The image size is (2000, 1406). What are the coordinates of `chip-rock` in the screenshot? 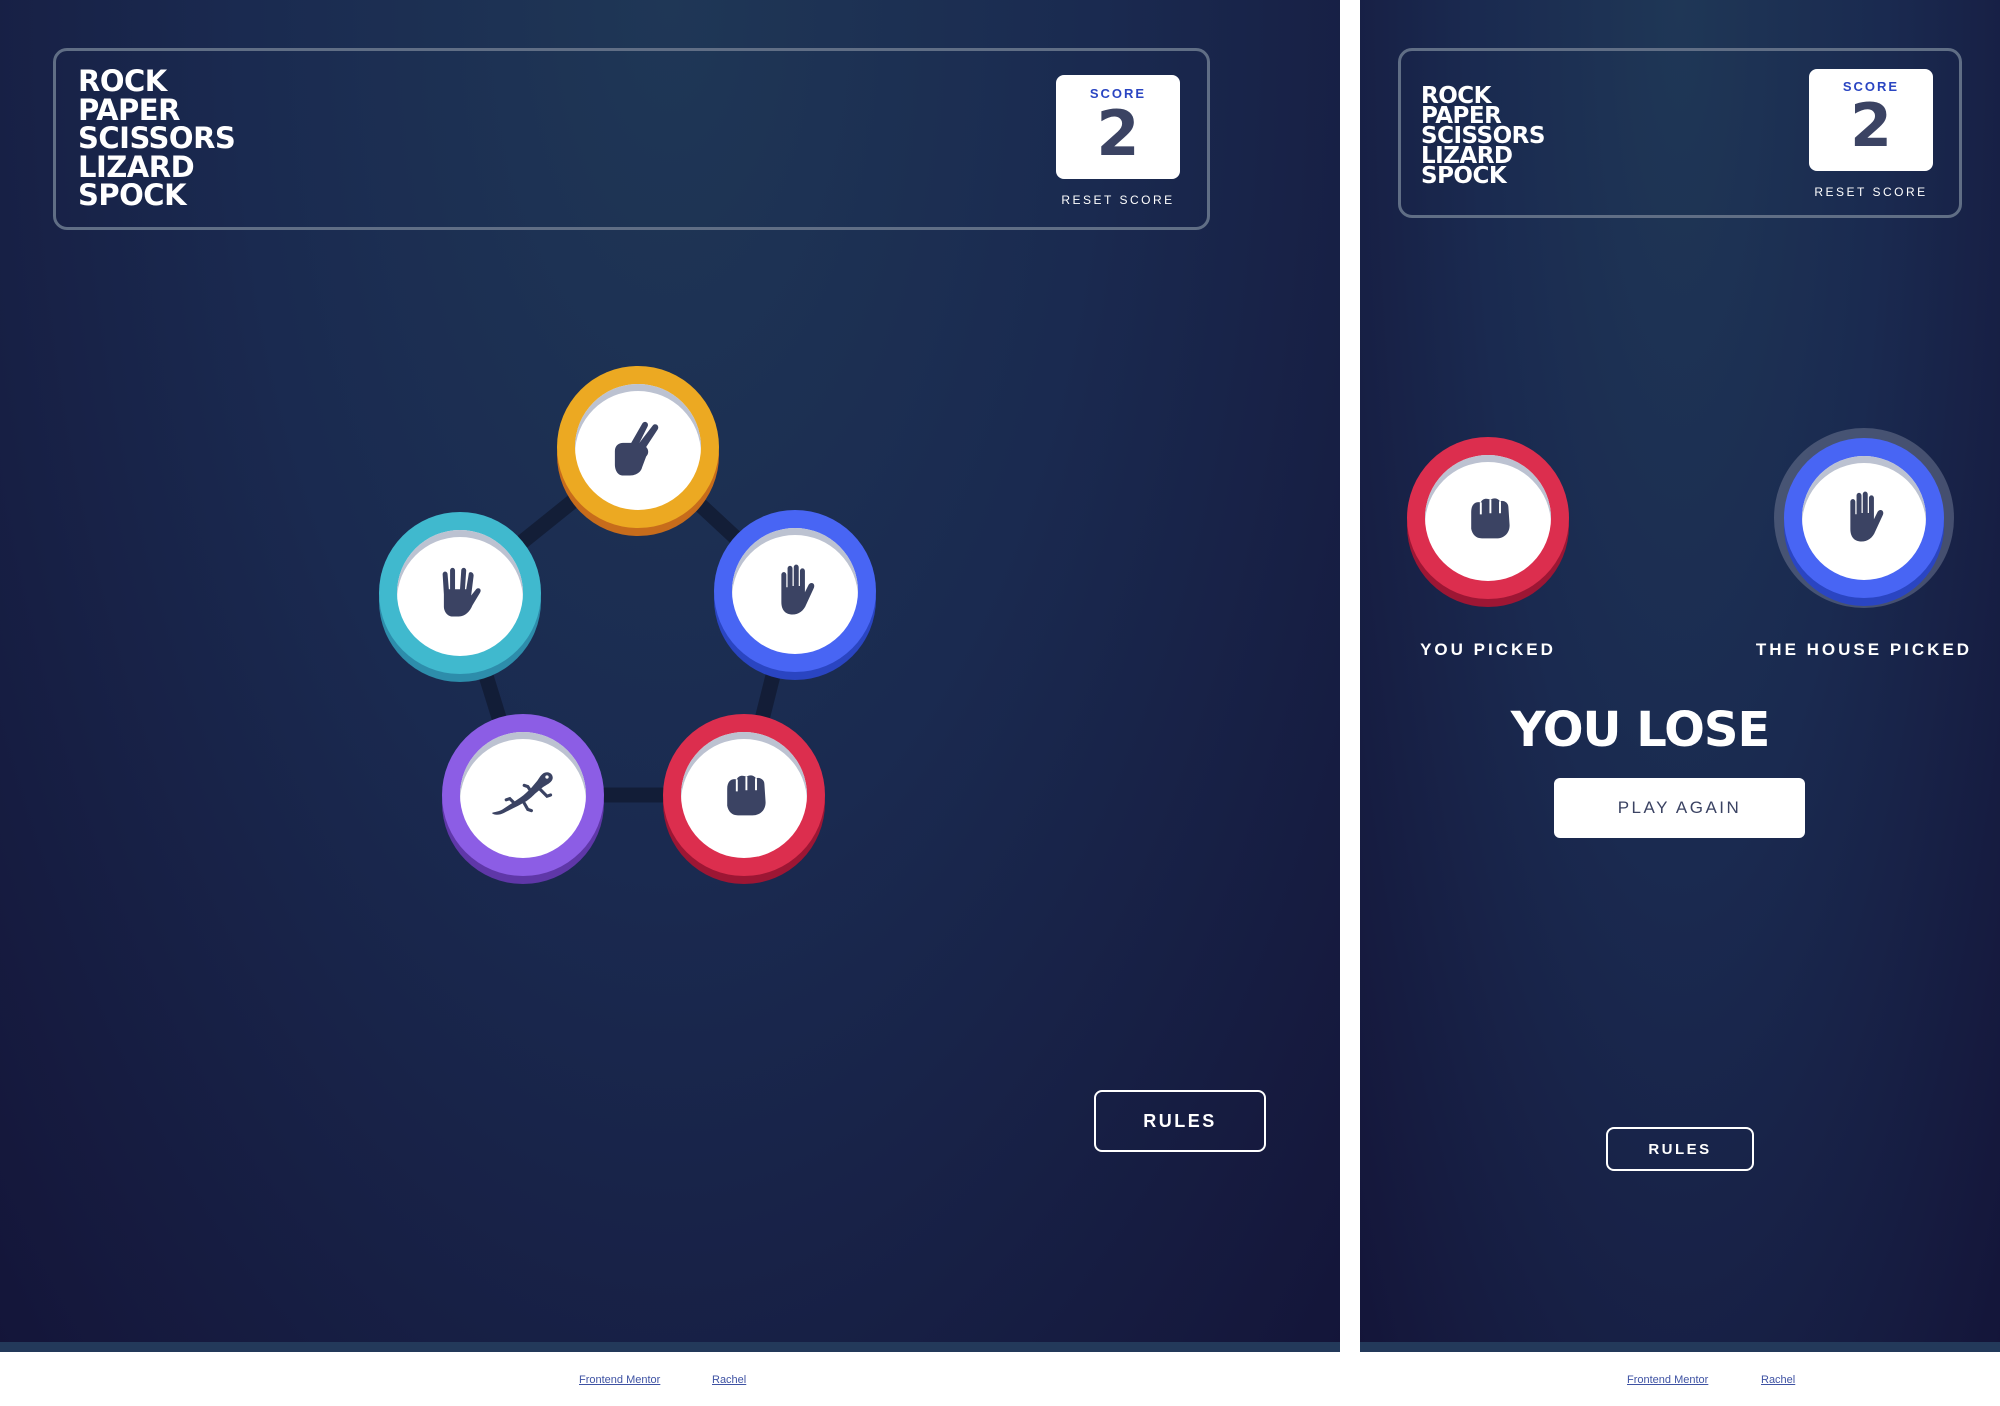 It's located at (744, 795).